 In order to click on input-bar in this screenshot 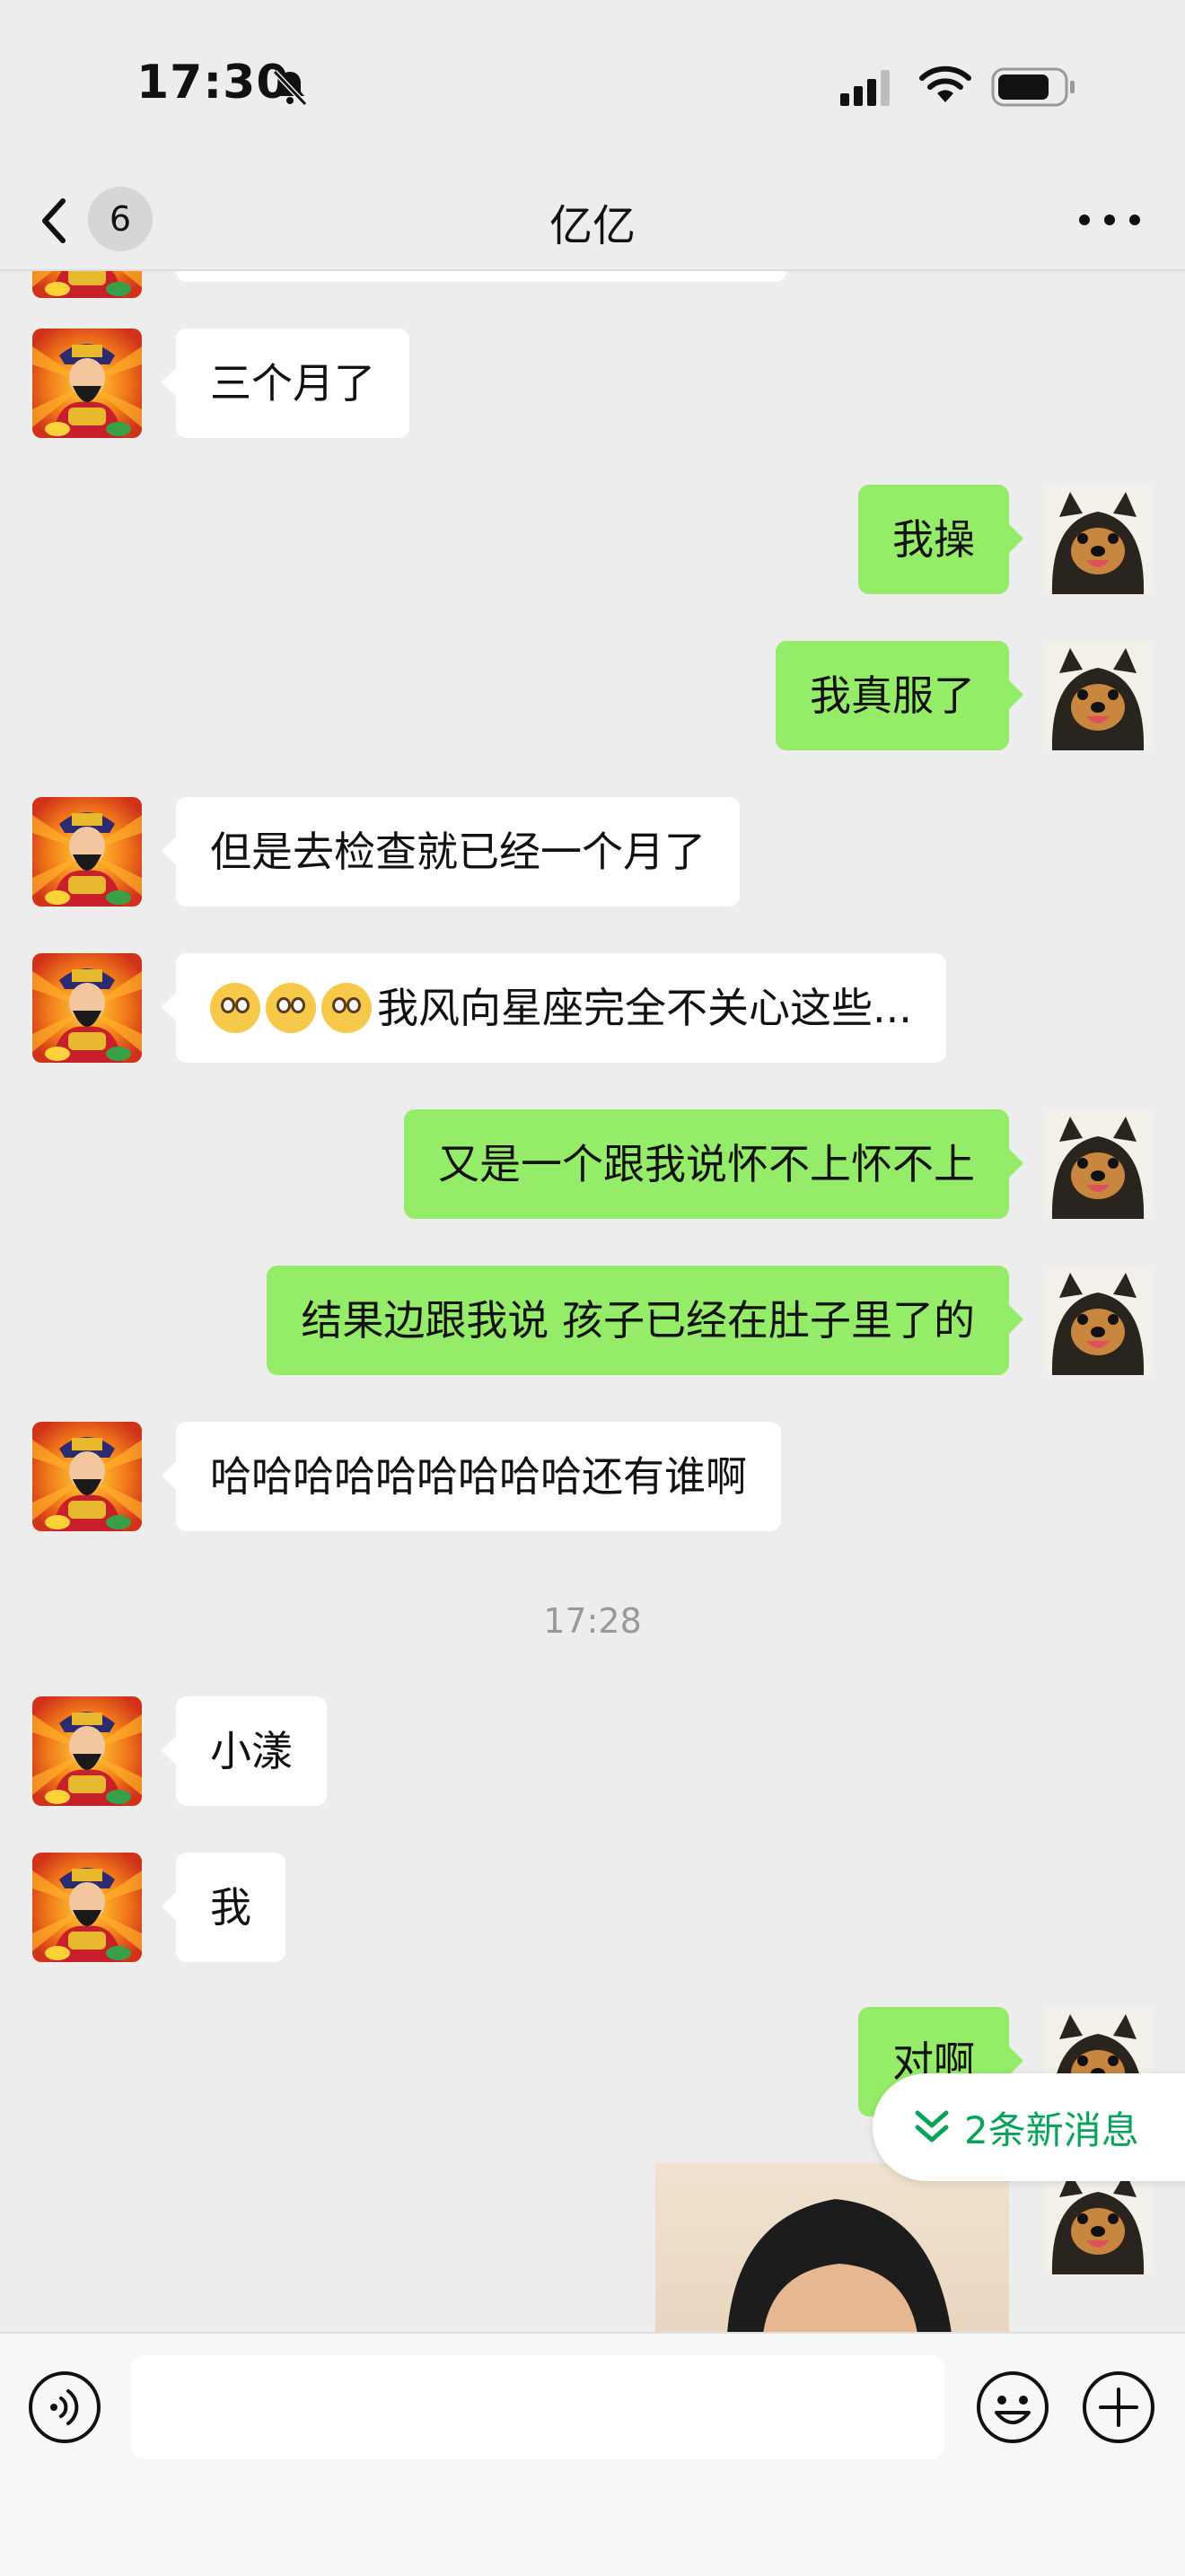, I will do `click(592, 2454)`.